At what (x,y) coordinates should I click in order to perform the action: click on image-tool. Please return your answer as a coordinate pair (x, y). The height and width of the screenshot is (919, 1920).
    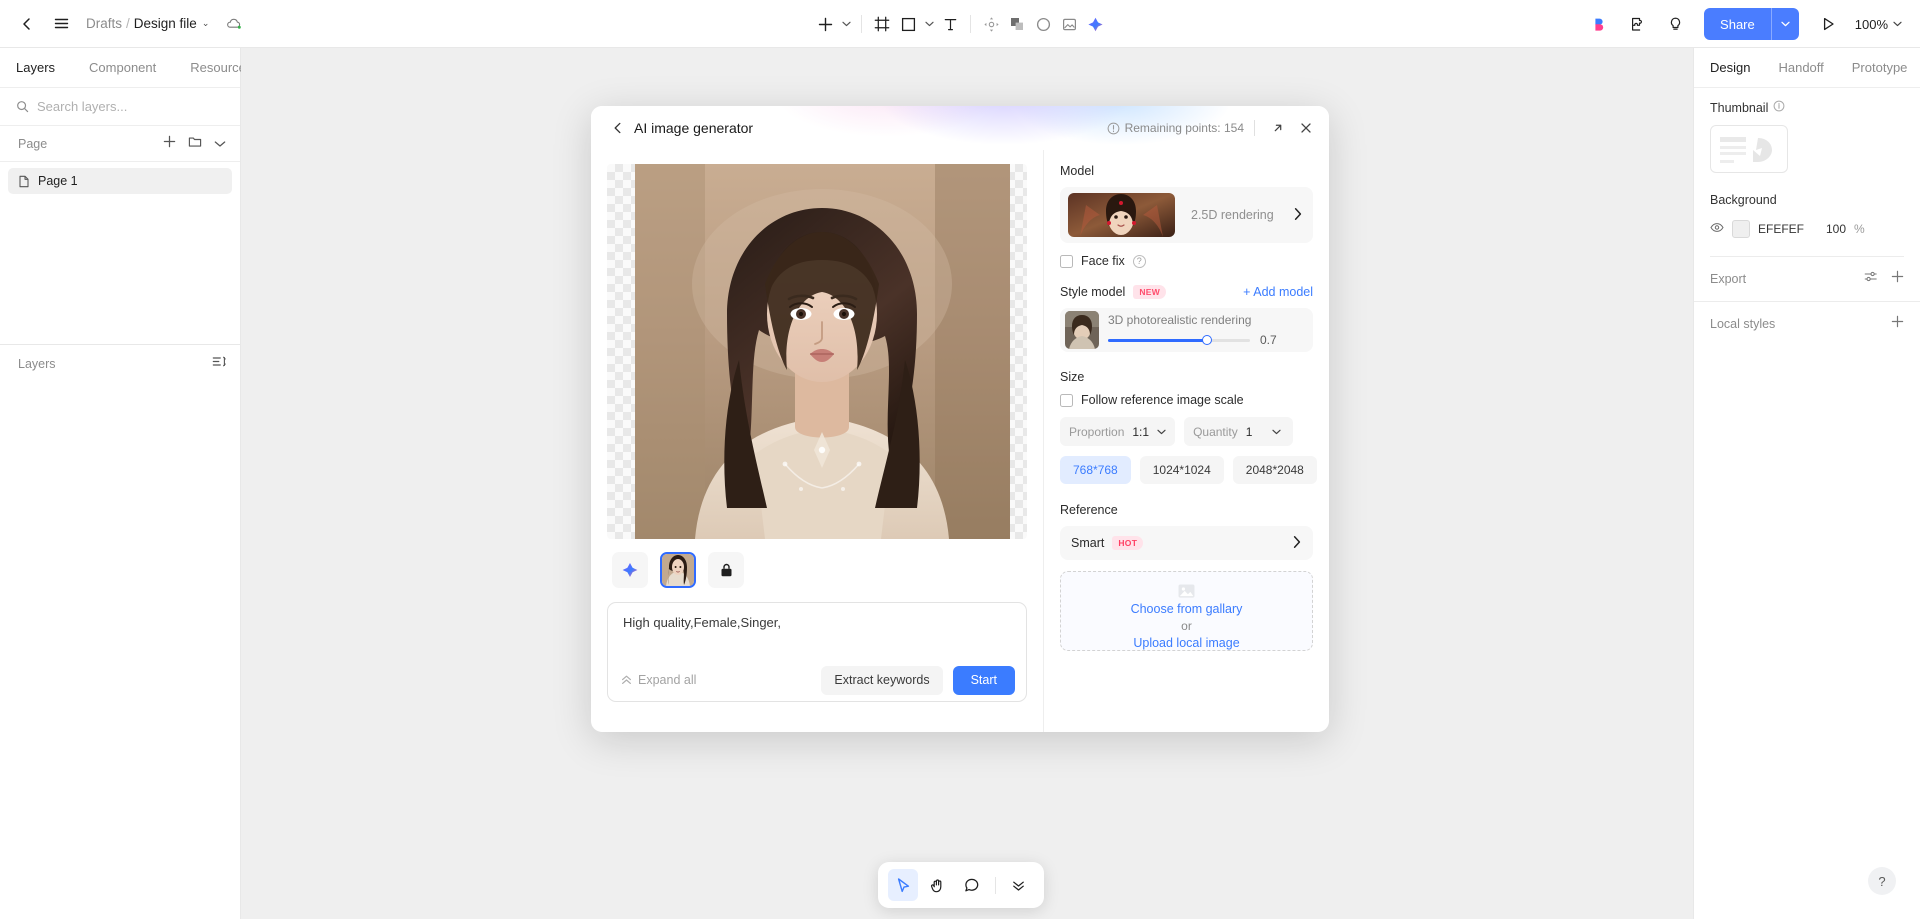
    Looking at the image, I should click on (1069, 24).